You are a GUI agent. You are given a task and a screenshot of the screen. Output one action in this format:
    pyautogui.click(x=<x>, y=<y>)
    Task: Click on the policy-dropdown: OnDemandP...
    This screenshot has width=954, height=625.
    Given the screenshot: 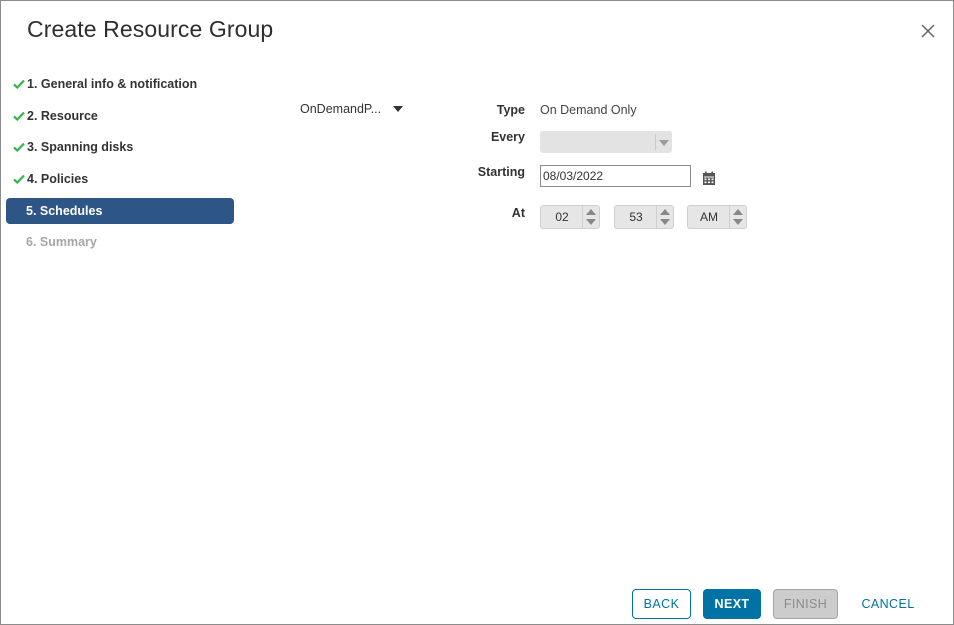 What is the action you would take?
    pyautogui.click(x=352, y=109)
    